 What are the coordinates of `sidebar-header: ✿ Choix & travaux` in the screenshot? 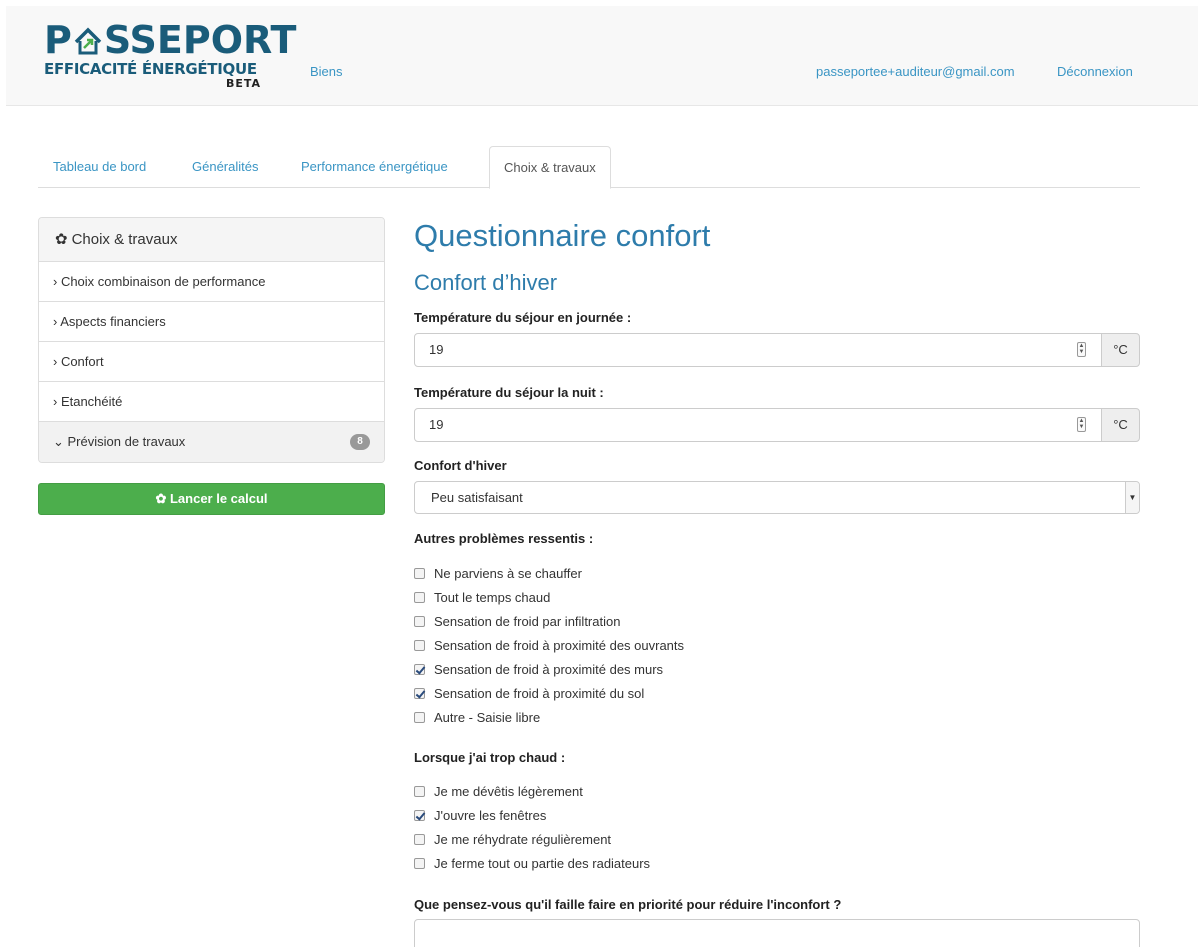 It's located at (211, 240).